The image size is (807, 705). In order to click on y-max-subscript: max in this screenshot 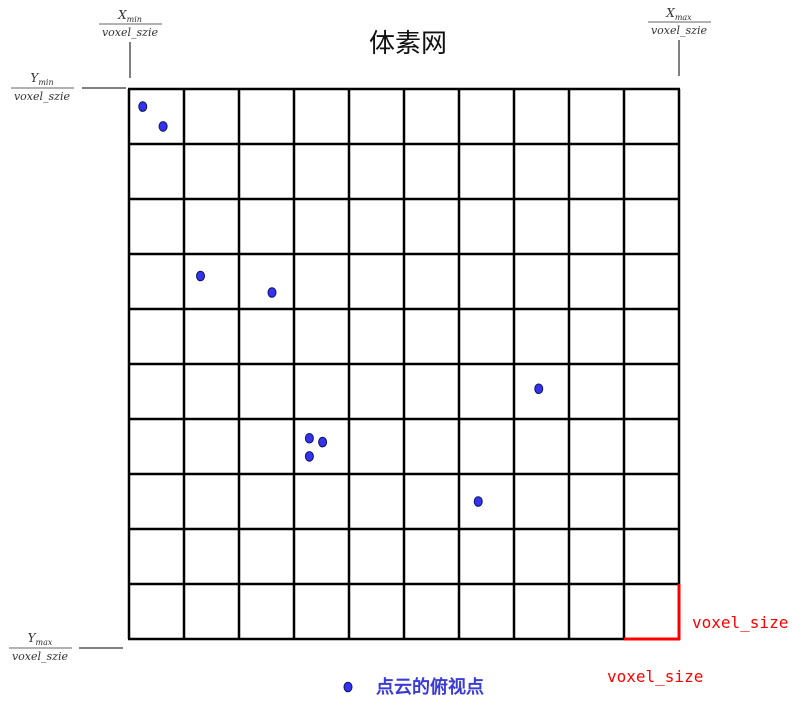, I will do `click(44, 642)`.